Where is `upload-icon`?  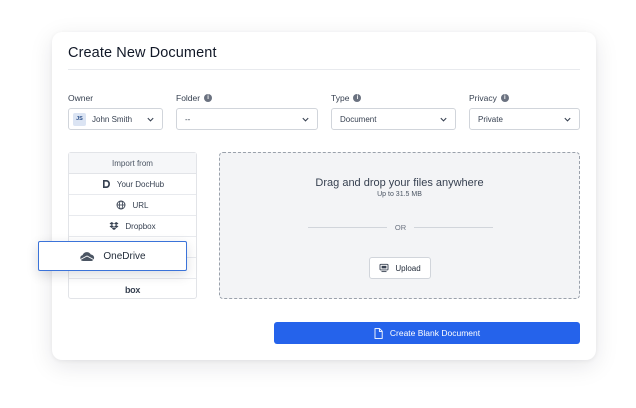
upload-icon is located at coordinates (384, 268).